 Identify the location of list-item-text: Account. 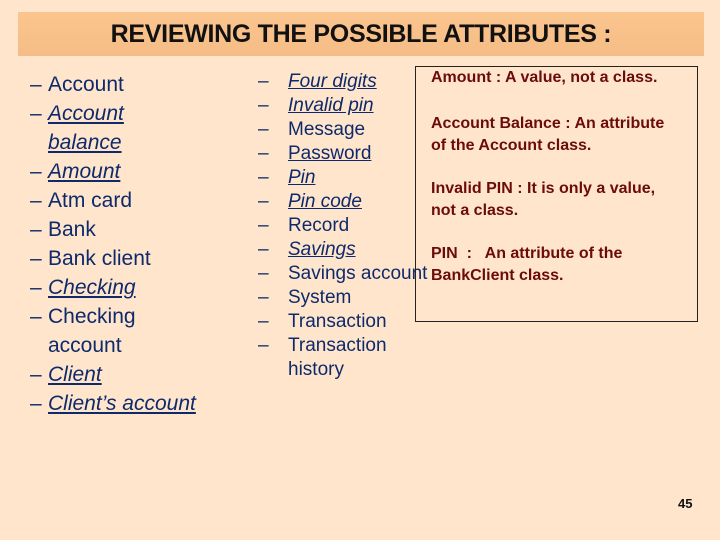
(86, 84).